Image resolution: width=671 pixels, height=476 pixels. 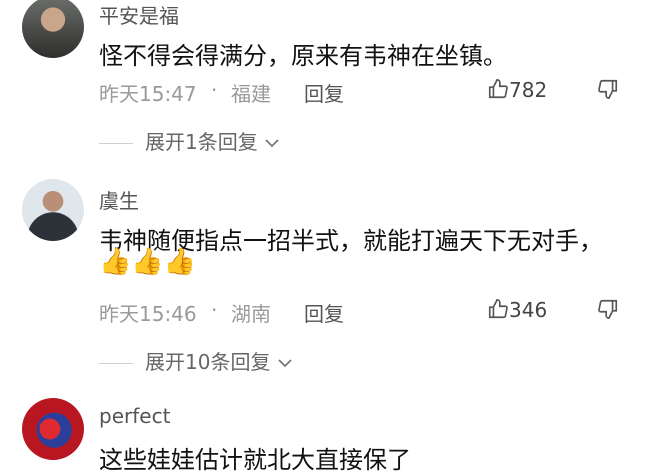 I want to click on like-button: 346, so click(x=517, y=310).